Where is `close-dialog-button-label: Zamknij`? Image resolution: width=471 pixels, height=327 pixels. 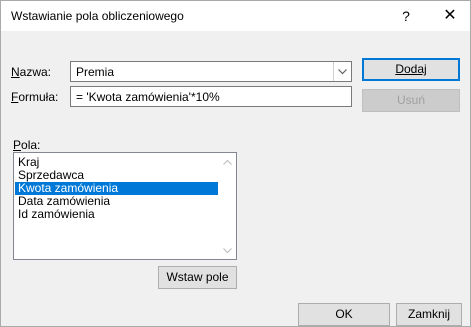
close-dialog-button-label: Zamknij is located at coordinates (428, 314).